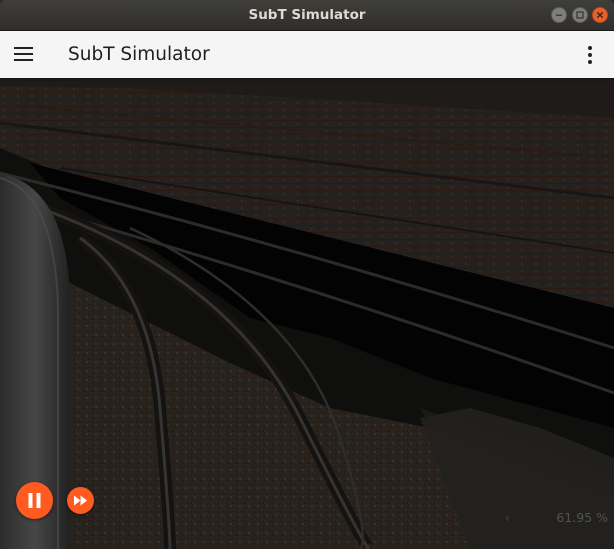  I want to click on more-vertical-icon, so click(590, 54).